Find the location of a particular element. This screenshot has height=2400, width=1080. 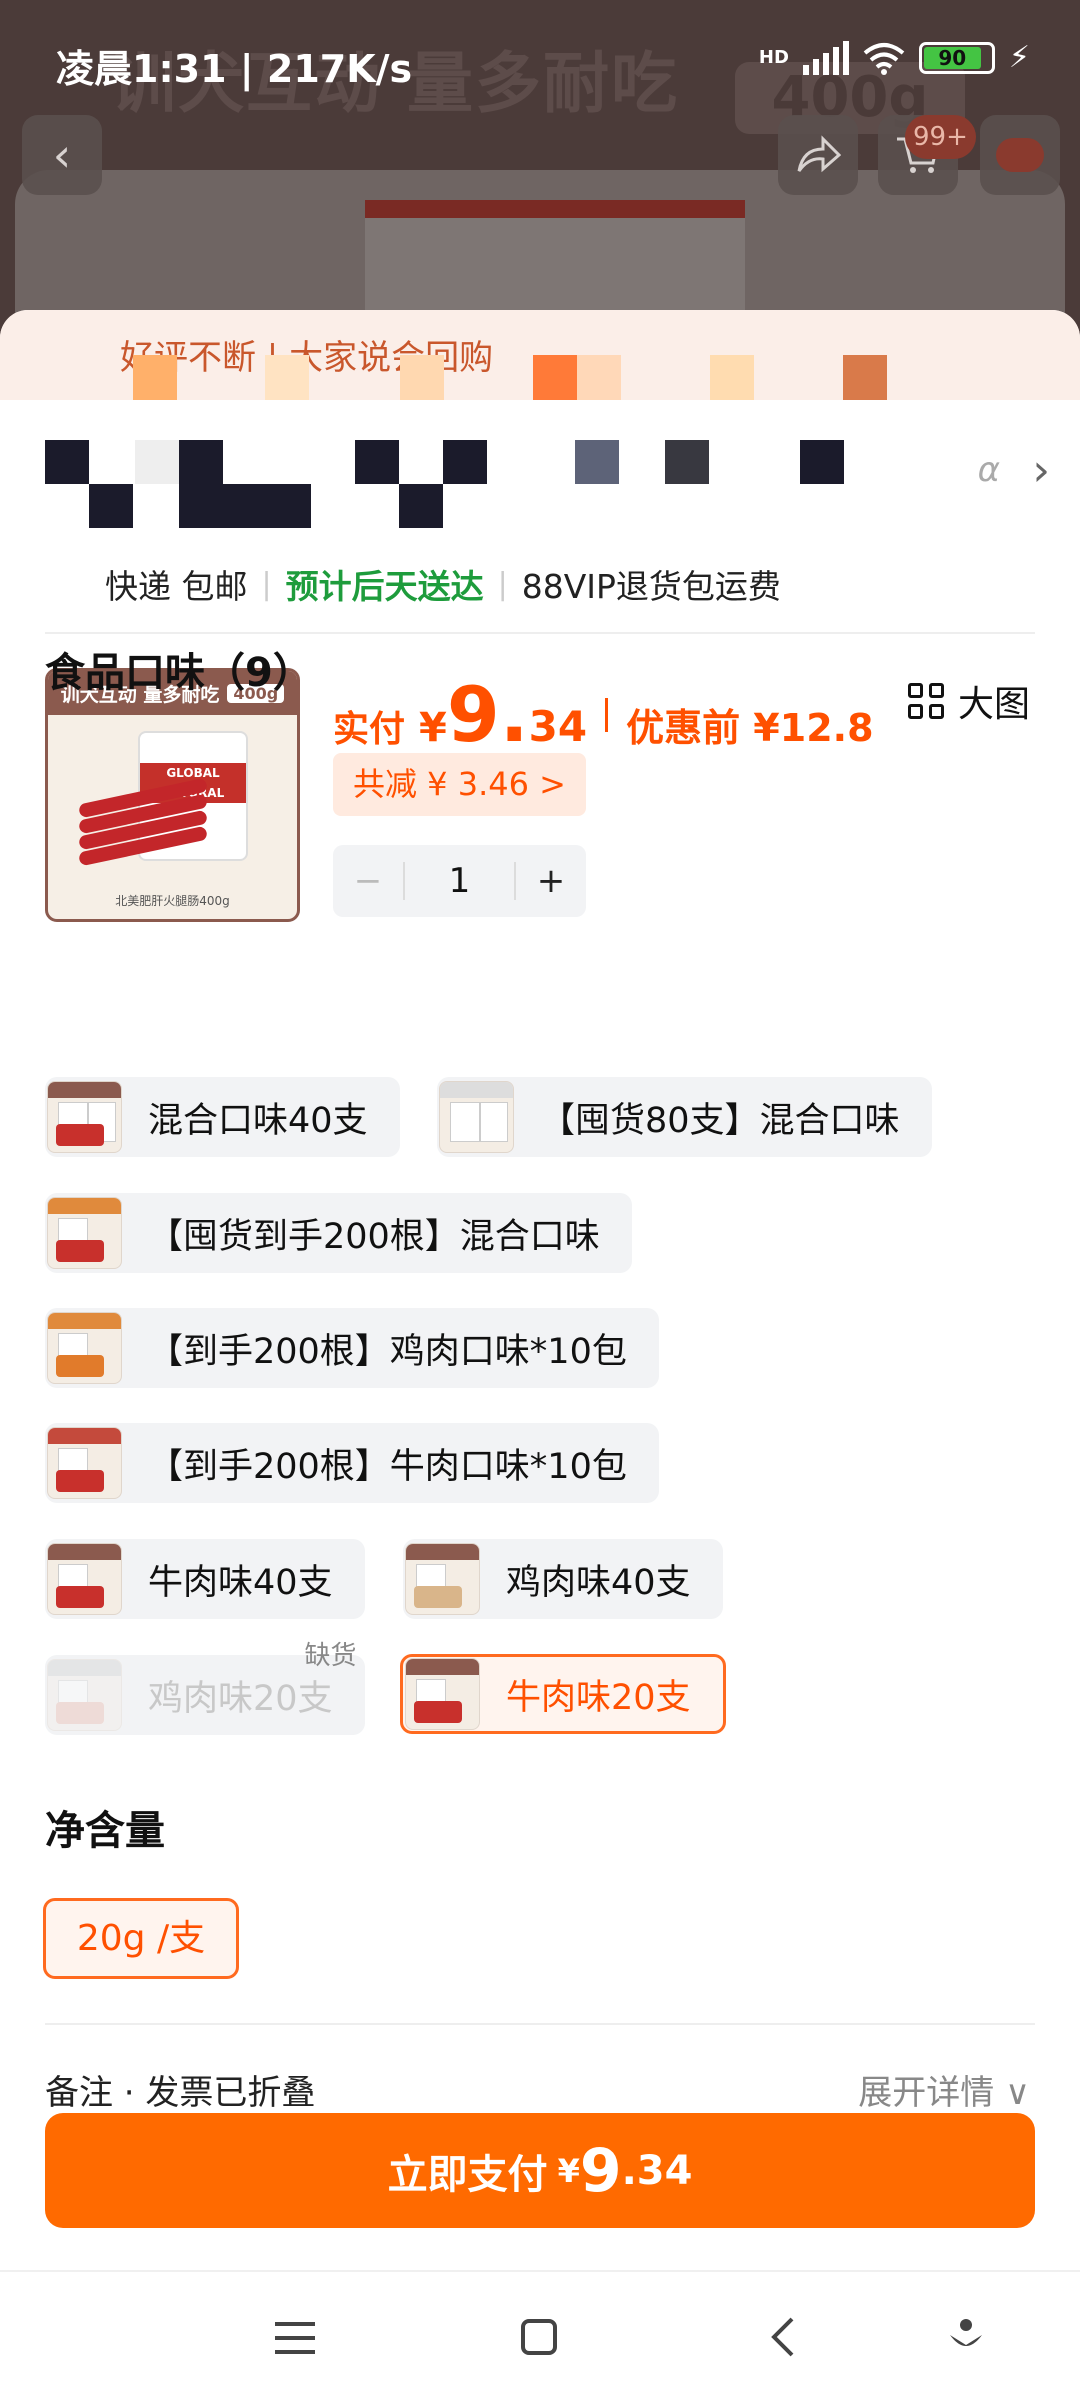

quantity-value: 1 is located at coordinates (459, 881).